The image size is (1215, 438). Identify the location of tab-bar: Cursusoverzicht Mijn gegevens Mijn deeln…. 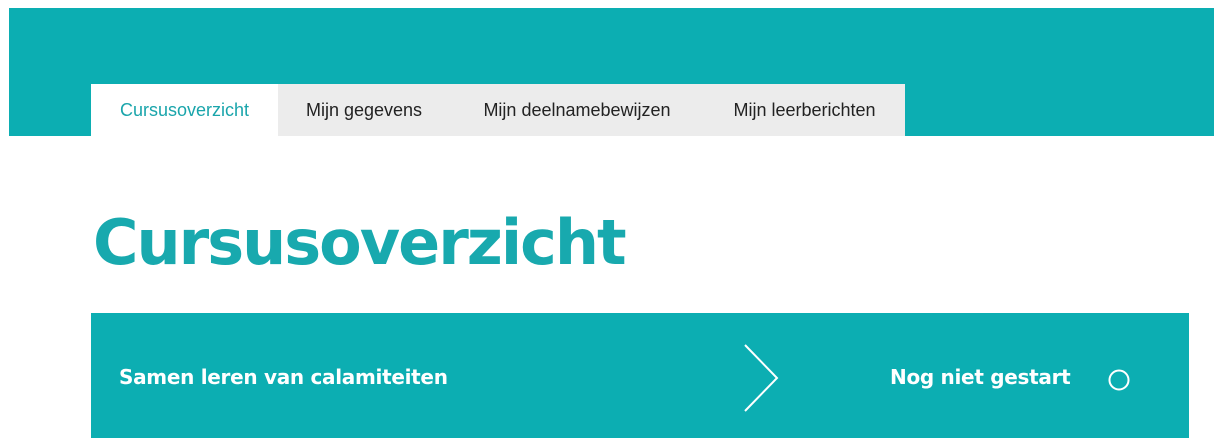
(498, 110).